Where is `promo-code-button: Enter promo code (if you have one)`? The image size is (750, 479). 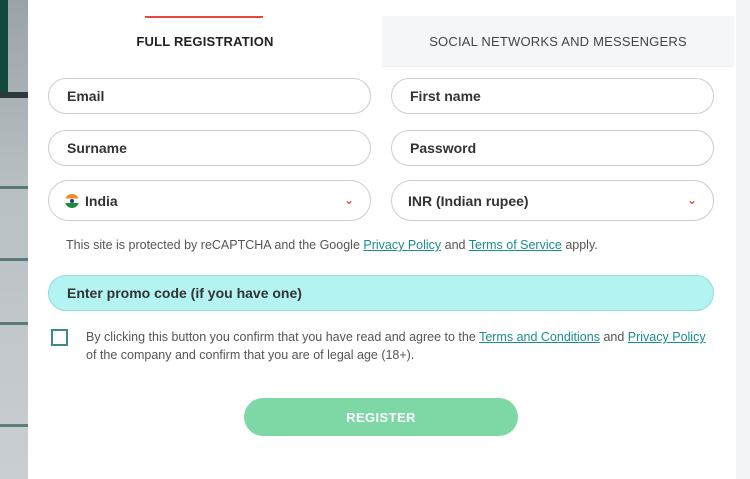 promo-code-button: Enter promo code (if you have one) is located at coordinates (381, 293).